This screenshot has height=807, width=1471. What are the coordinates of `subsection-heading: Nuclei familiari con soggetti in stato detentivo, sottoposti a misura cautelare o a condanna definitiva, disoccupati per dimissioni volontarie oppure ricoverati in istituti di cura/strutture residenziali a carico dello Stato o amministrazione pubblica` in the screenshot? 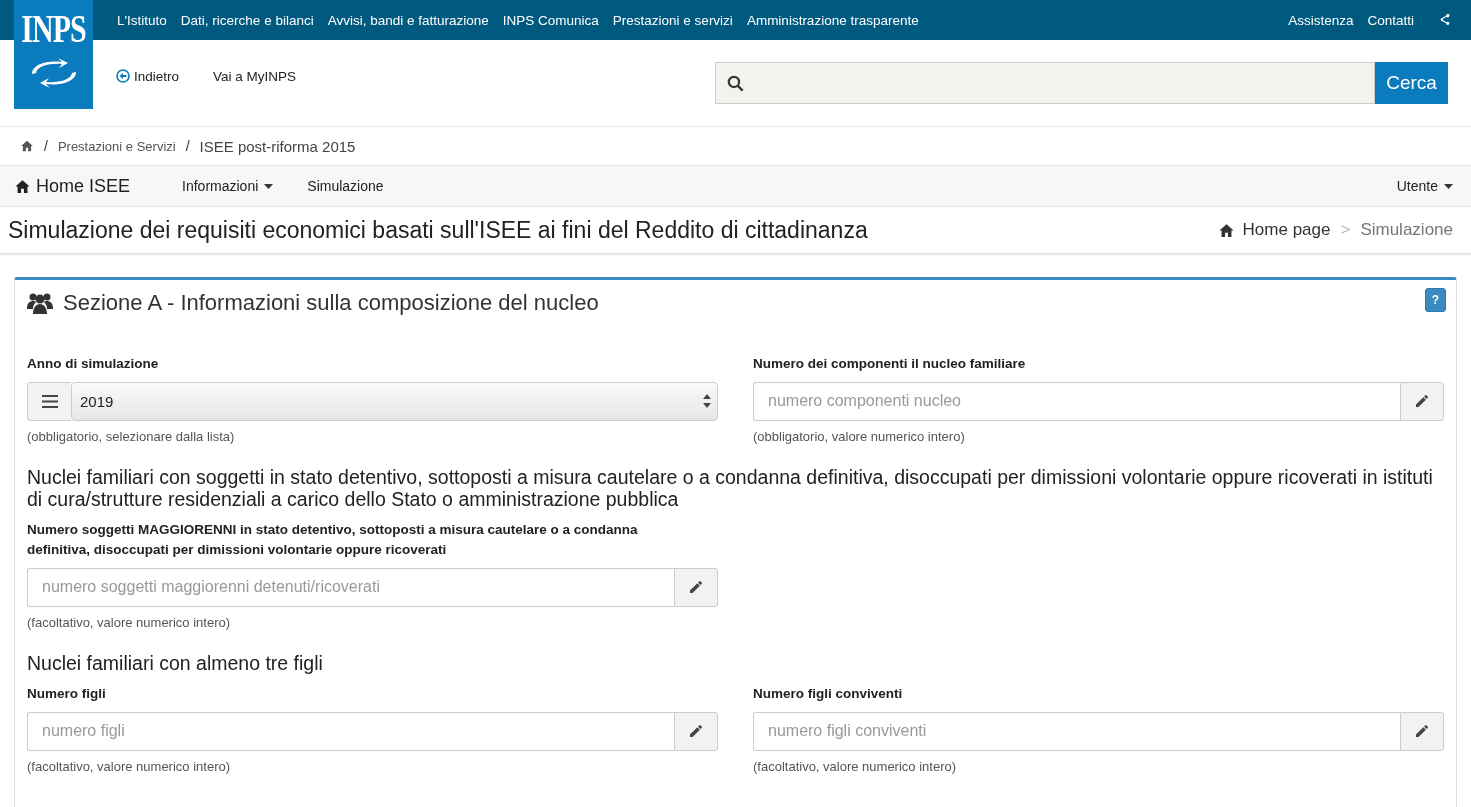 It's located at (730, 488).